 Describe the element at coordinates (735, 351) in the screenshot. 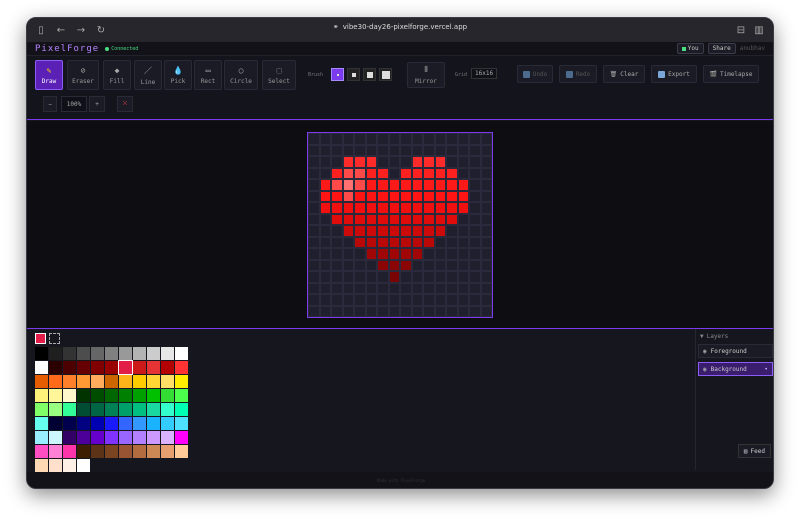

I see `layer-foreground: ◉ Foreground` at that location.